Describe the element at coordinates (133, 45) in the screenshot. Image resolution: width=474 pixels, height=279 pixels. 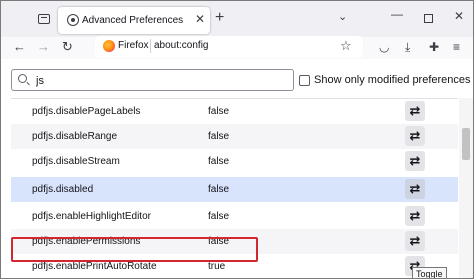
I see `identity-label: Firefox` at that location.